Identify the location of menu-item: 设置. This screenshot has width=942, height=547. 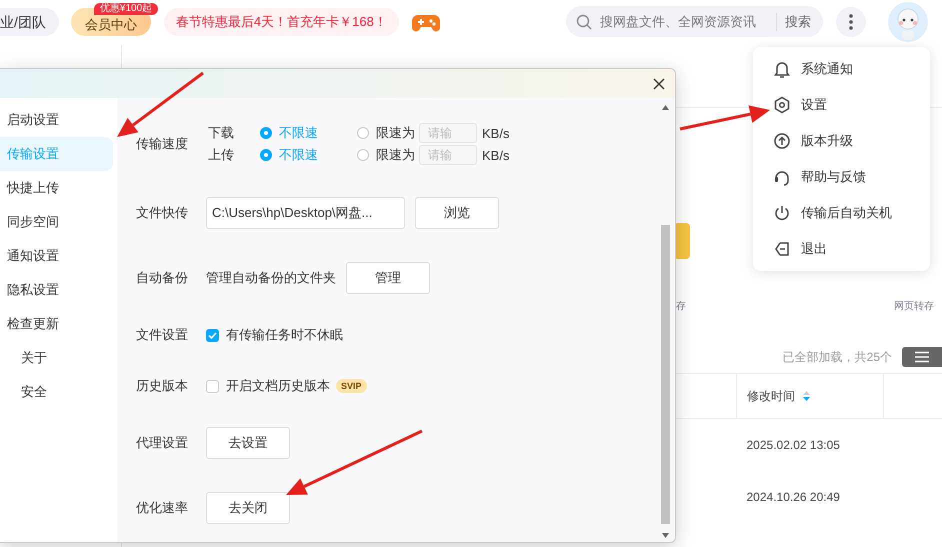
(841, 105).